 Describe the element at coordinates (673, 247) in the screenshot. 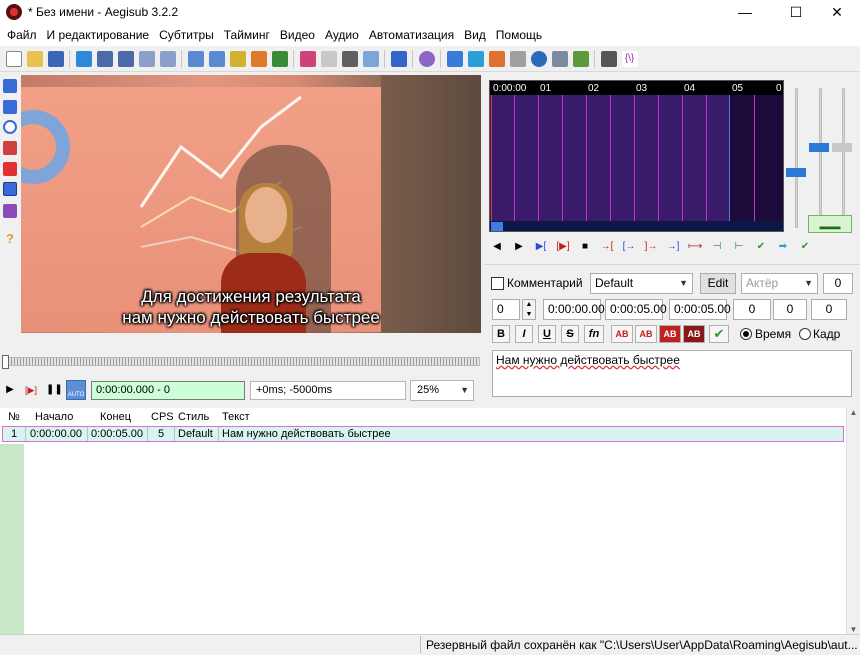

I see `play-after-icon: →]` at that location.